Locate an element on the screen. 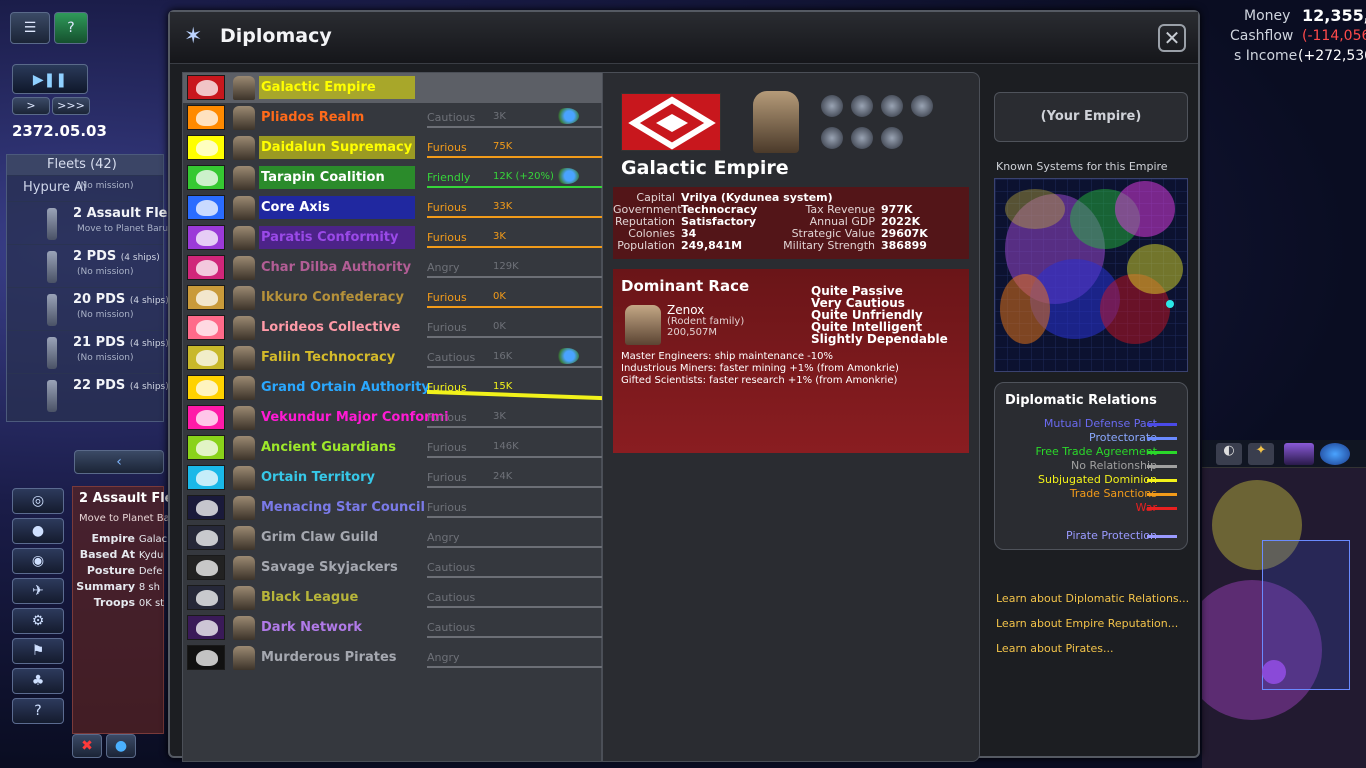 The image size is (1366, 768). strength-label: 0K is located at coordinates (499, 296).